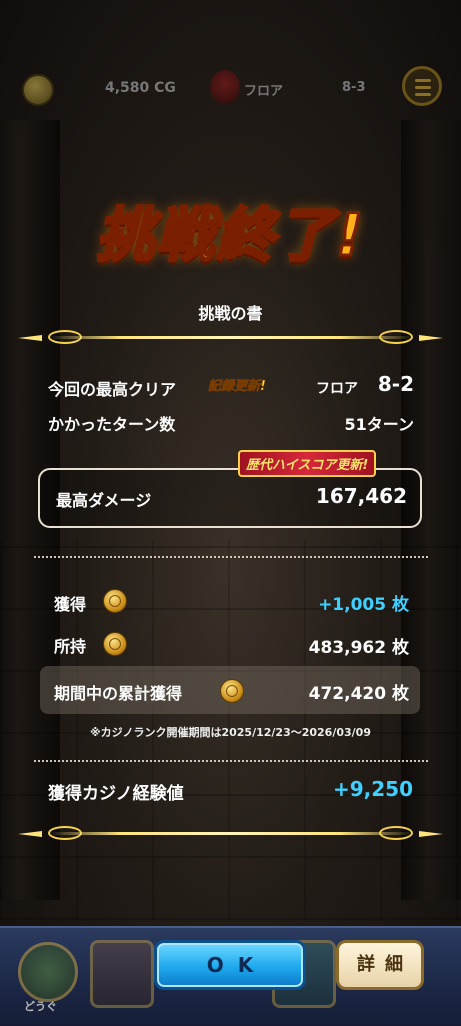 This screenshot has width=461, height=1026. I want to click on detail-button: 詳細, so click(380, 965).